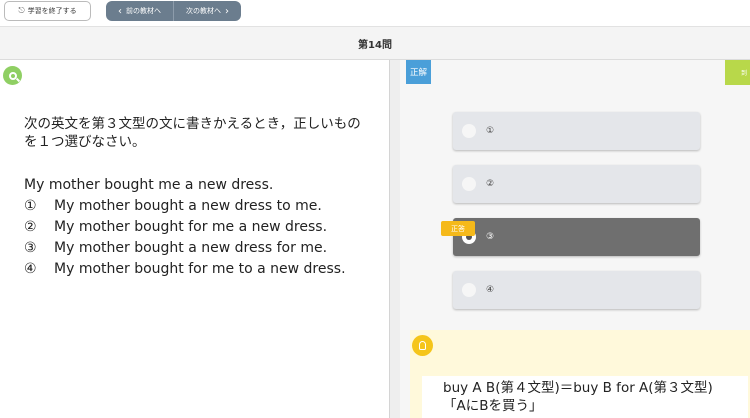  I want to click on top-toolbar: ⎋ 学習を終了する ‹ 前の教材へ 次の教材へ ›, so click(375, 13).